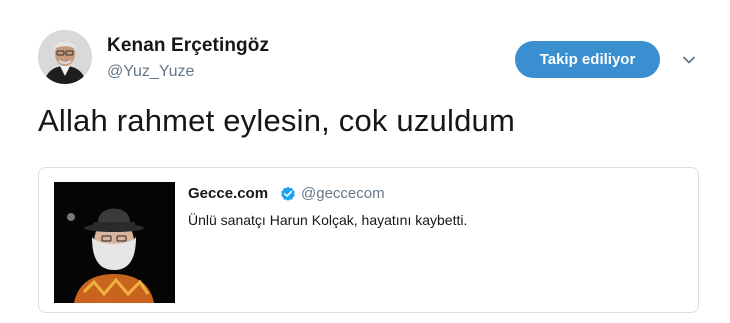 This screenshot has width=730, height=323. What do you see at coordinates (114, 242) in the screenshot?
I see `quoted-tweet-image` at bounding box center [114, 242].